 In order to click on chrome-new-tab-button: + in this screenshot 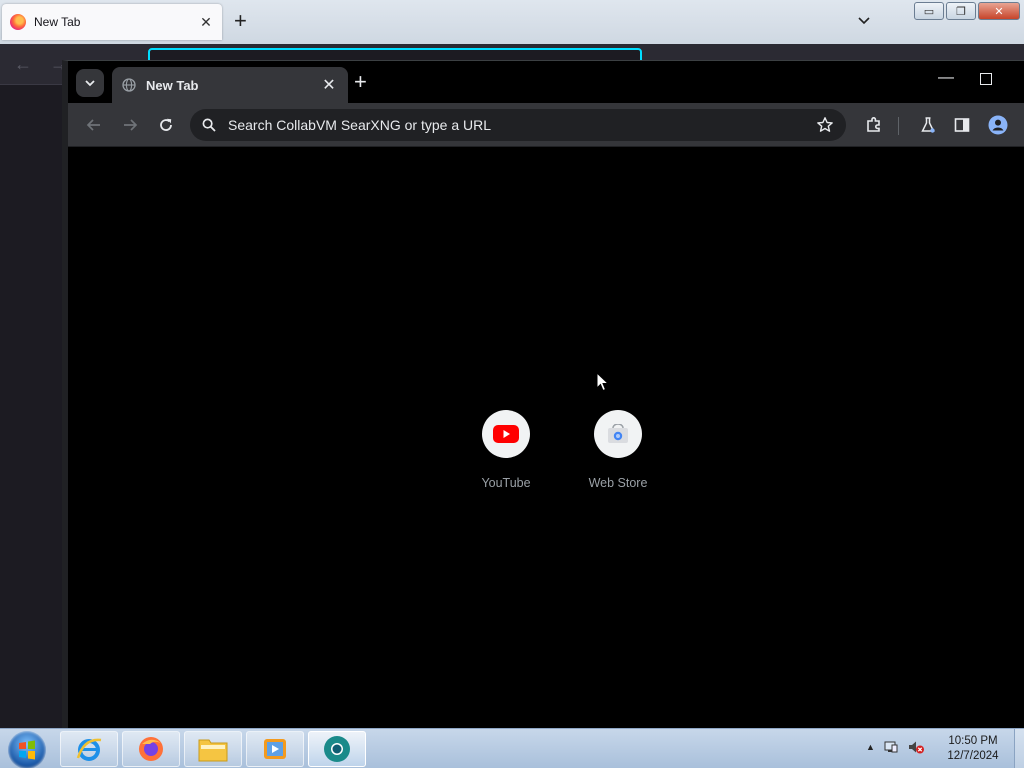, I will do `click(360, 82)`.